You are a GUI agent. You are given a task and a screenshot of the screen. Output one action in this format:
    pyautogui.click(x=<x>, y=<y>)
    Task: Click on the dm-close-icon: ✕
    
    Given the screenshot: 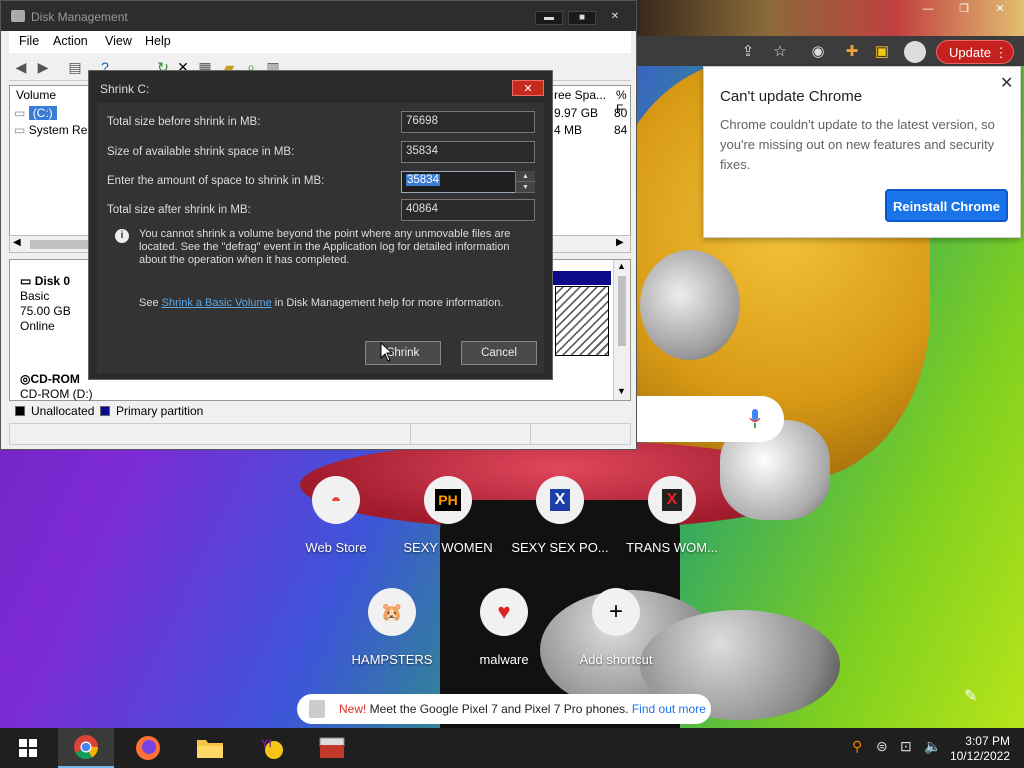 What is the action you would take?
    pyautogui.click(x=615, y=18)
    